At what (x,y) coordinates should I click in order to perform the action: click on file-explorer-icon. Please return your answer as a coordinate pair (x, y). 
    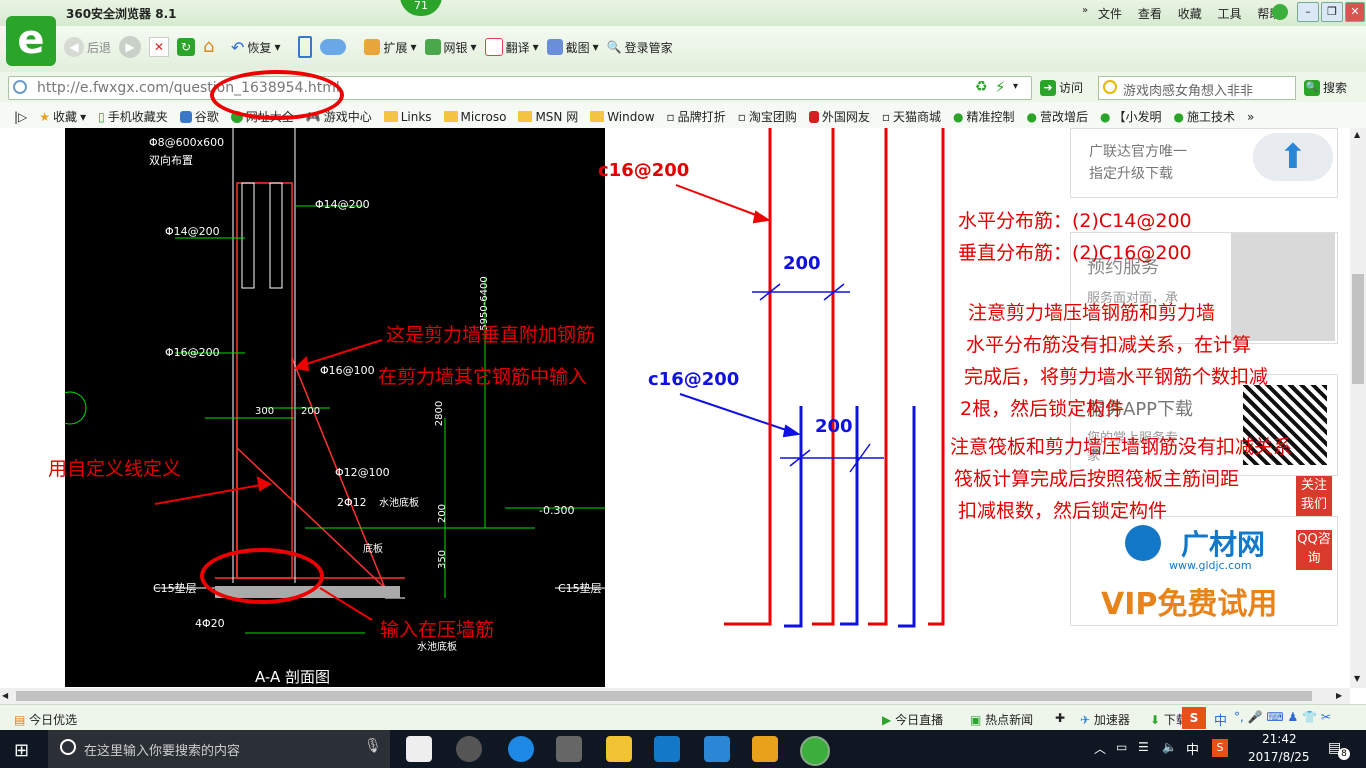
    Looking at the image, I should click on (619, 749).